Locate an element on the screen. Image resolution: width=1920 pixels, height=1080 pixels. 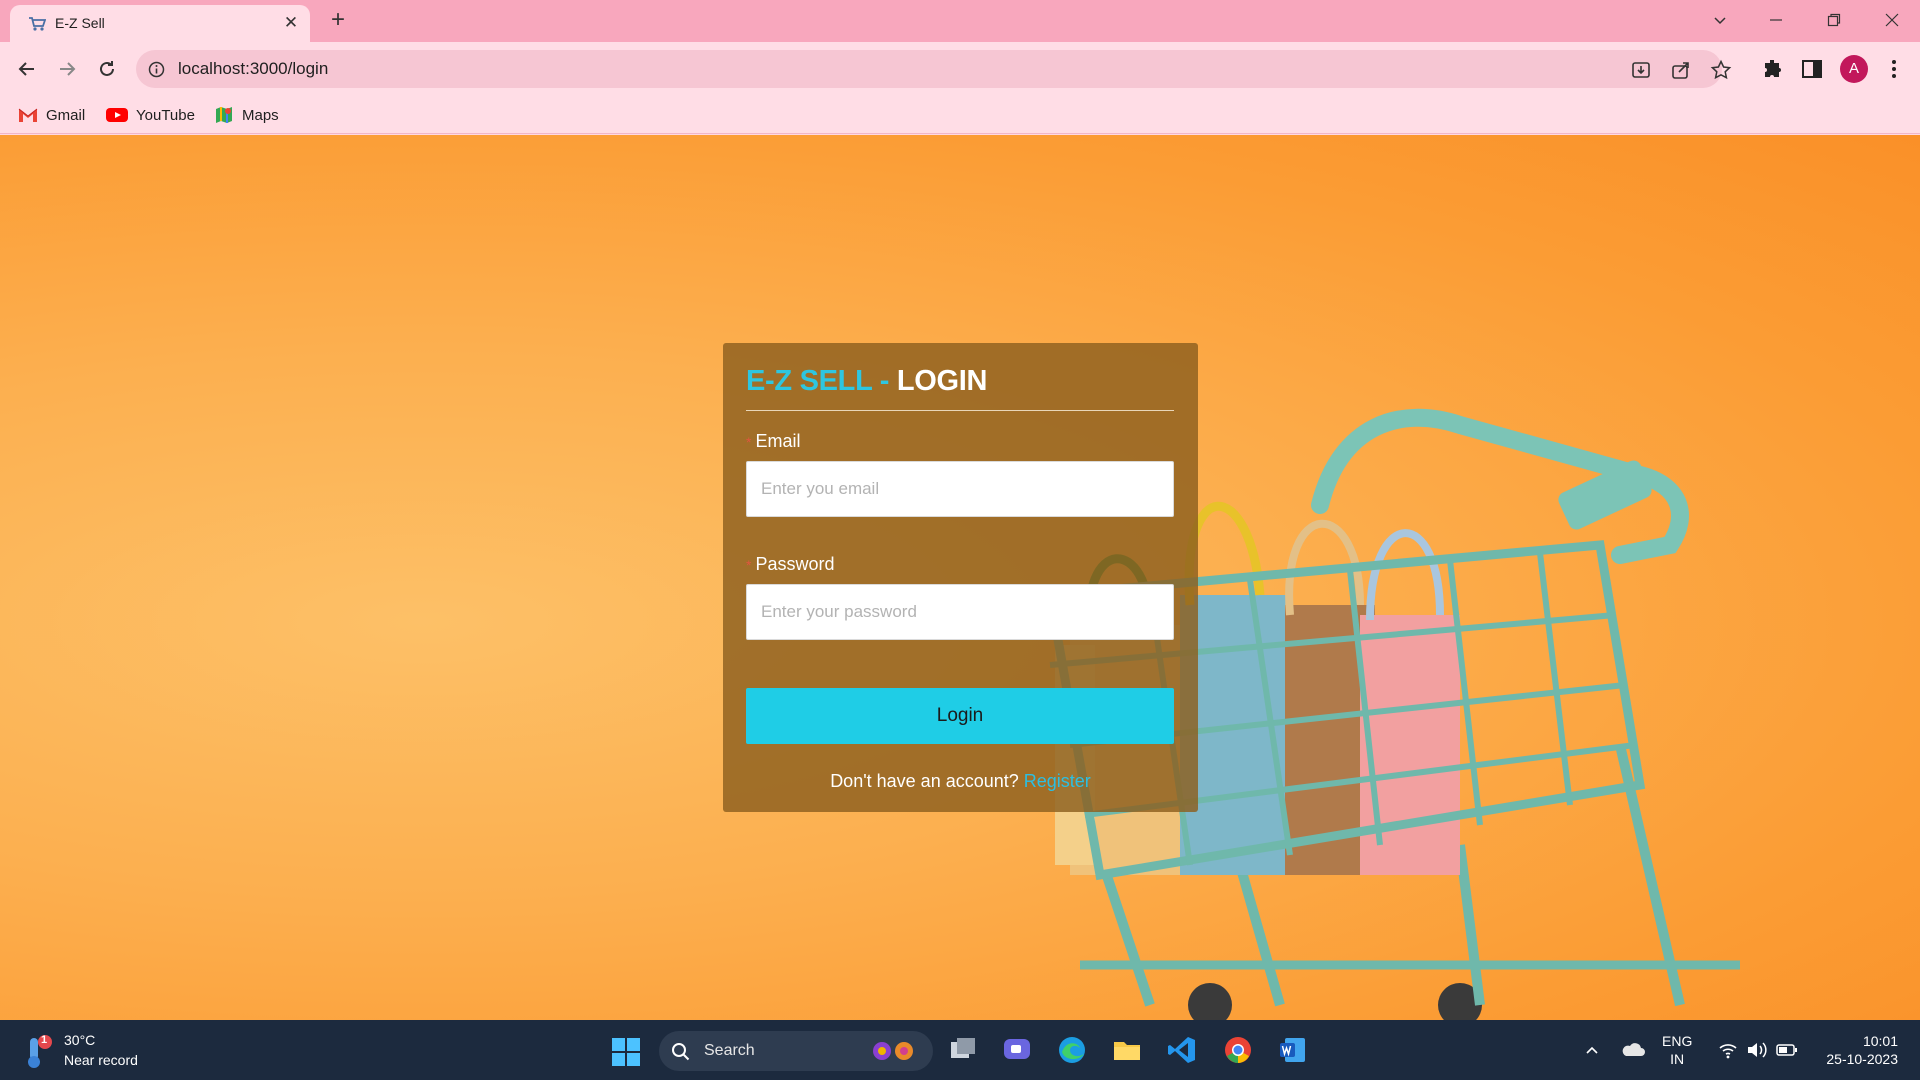
arrow-left-icon is located at coordinates (26, 69).